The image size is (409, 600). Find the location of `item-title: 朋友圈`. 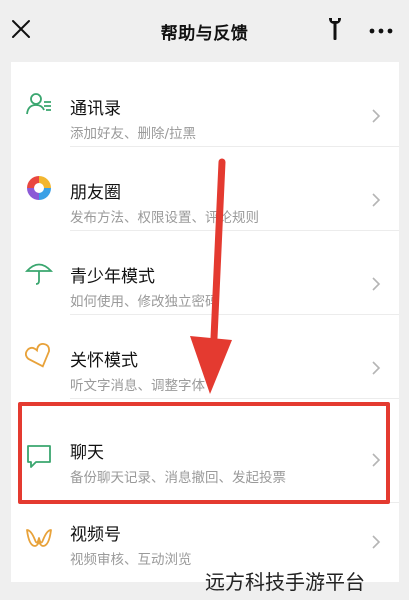

item-title: 朋友圈 is located at coordinates (95, 193).